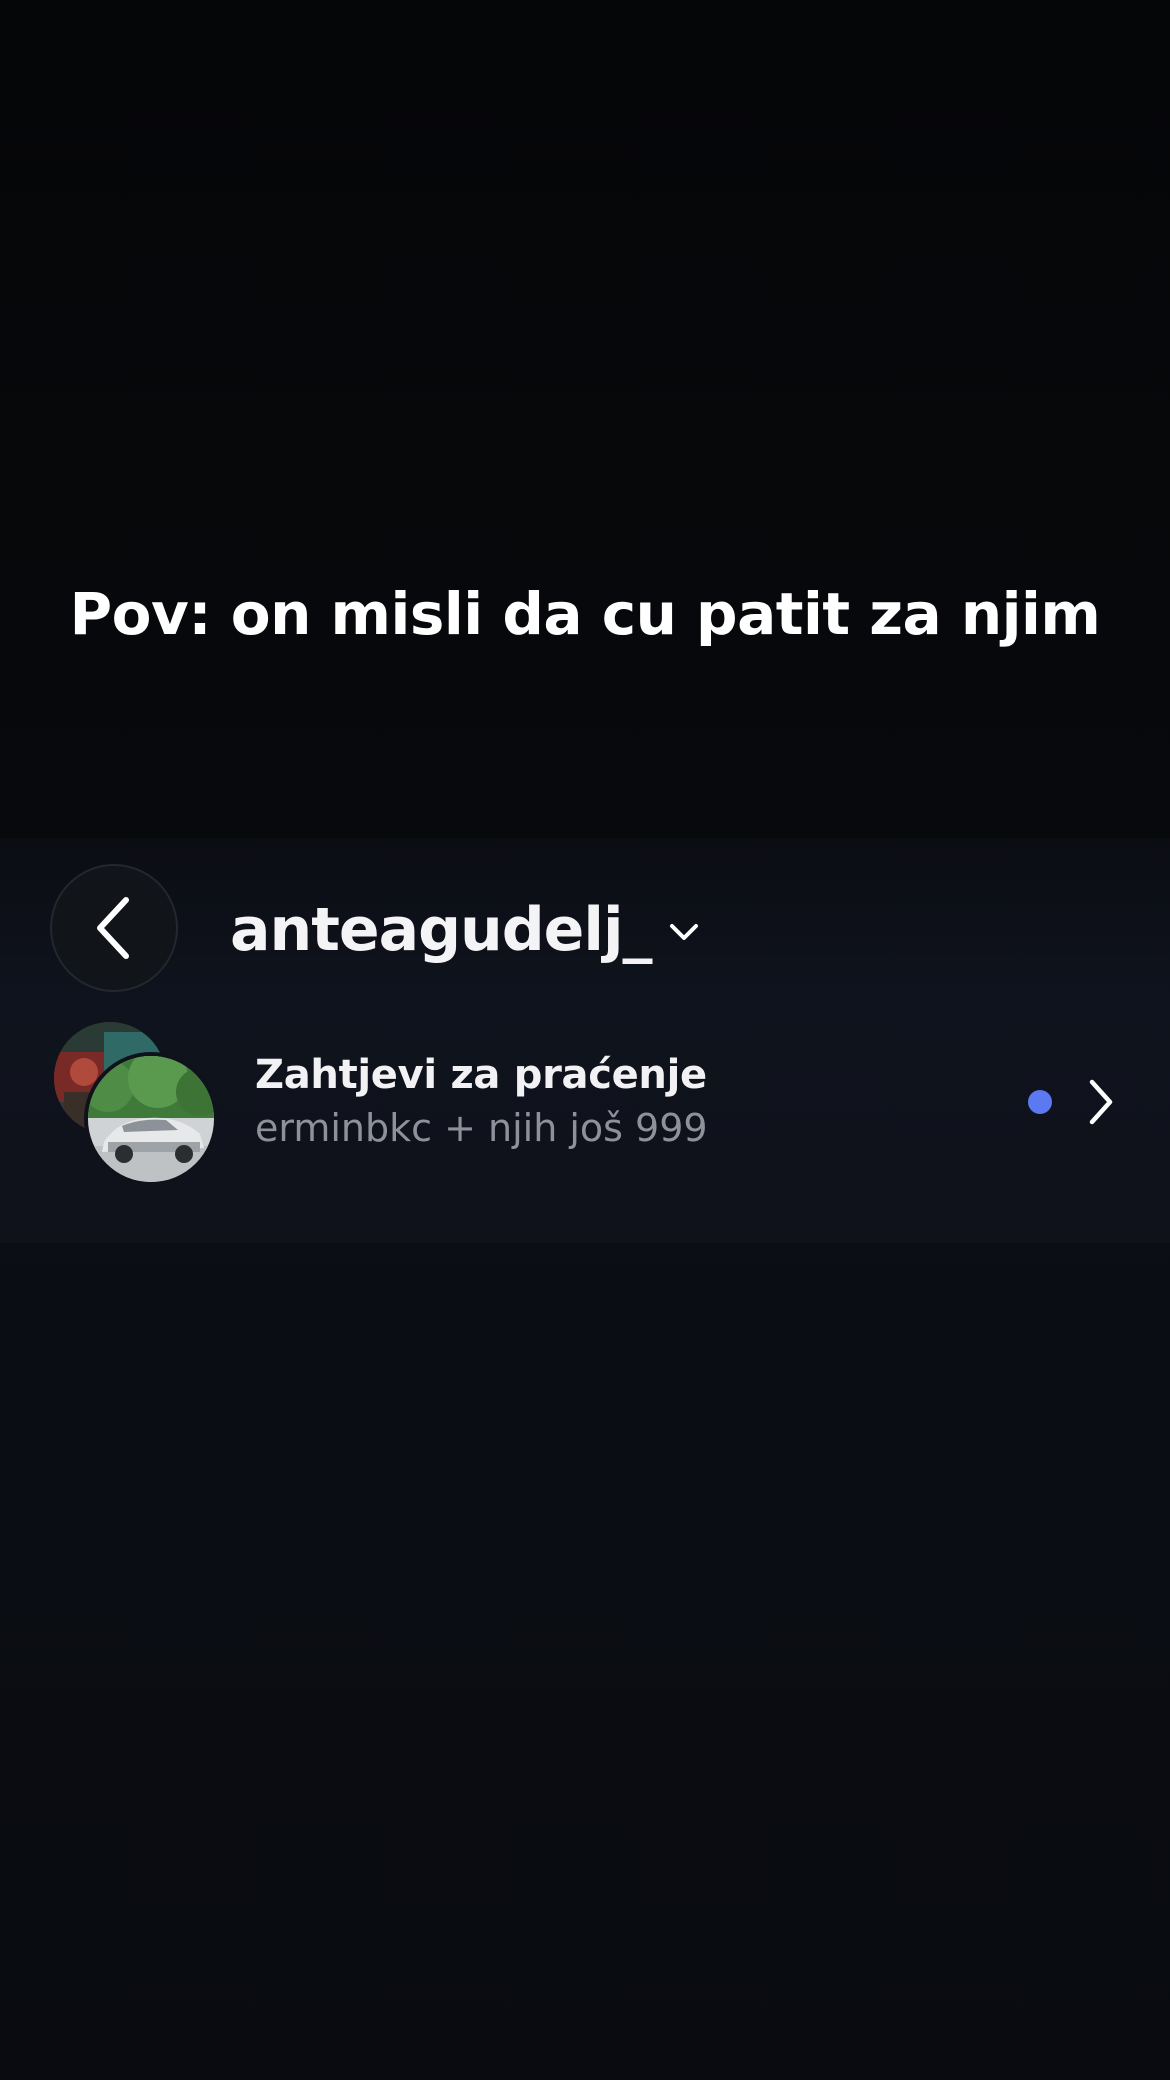 Image resolution: width=1170 pixels, height=2080 pixels. I want to click on chevron-left-icon, so click(113, 928).